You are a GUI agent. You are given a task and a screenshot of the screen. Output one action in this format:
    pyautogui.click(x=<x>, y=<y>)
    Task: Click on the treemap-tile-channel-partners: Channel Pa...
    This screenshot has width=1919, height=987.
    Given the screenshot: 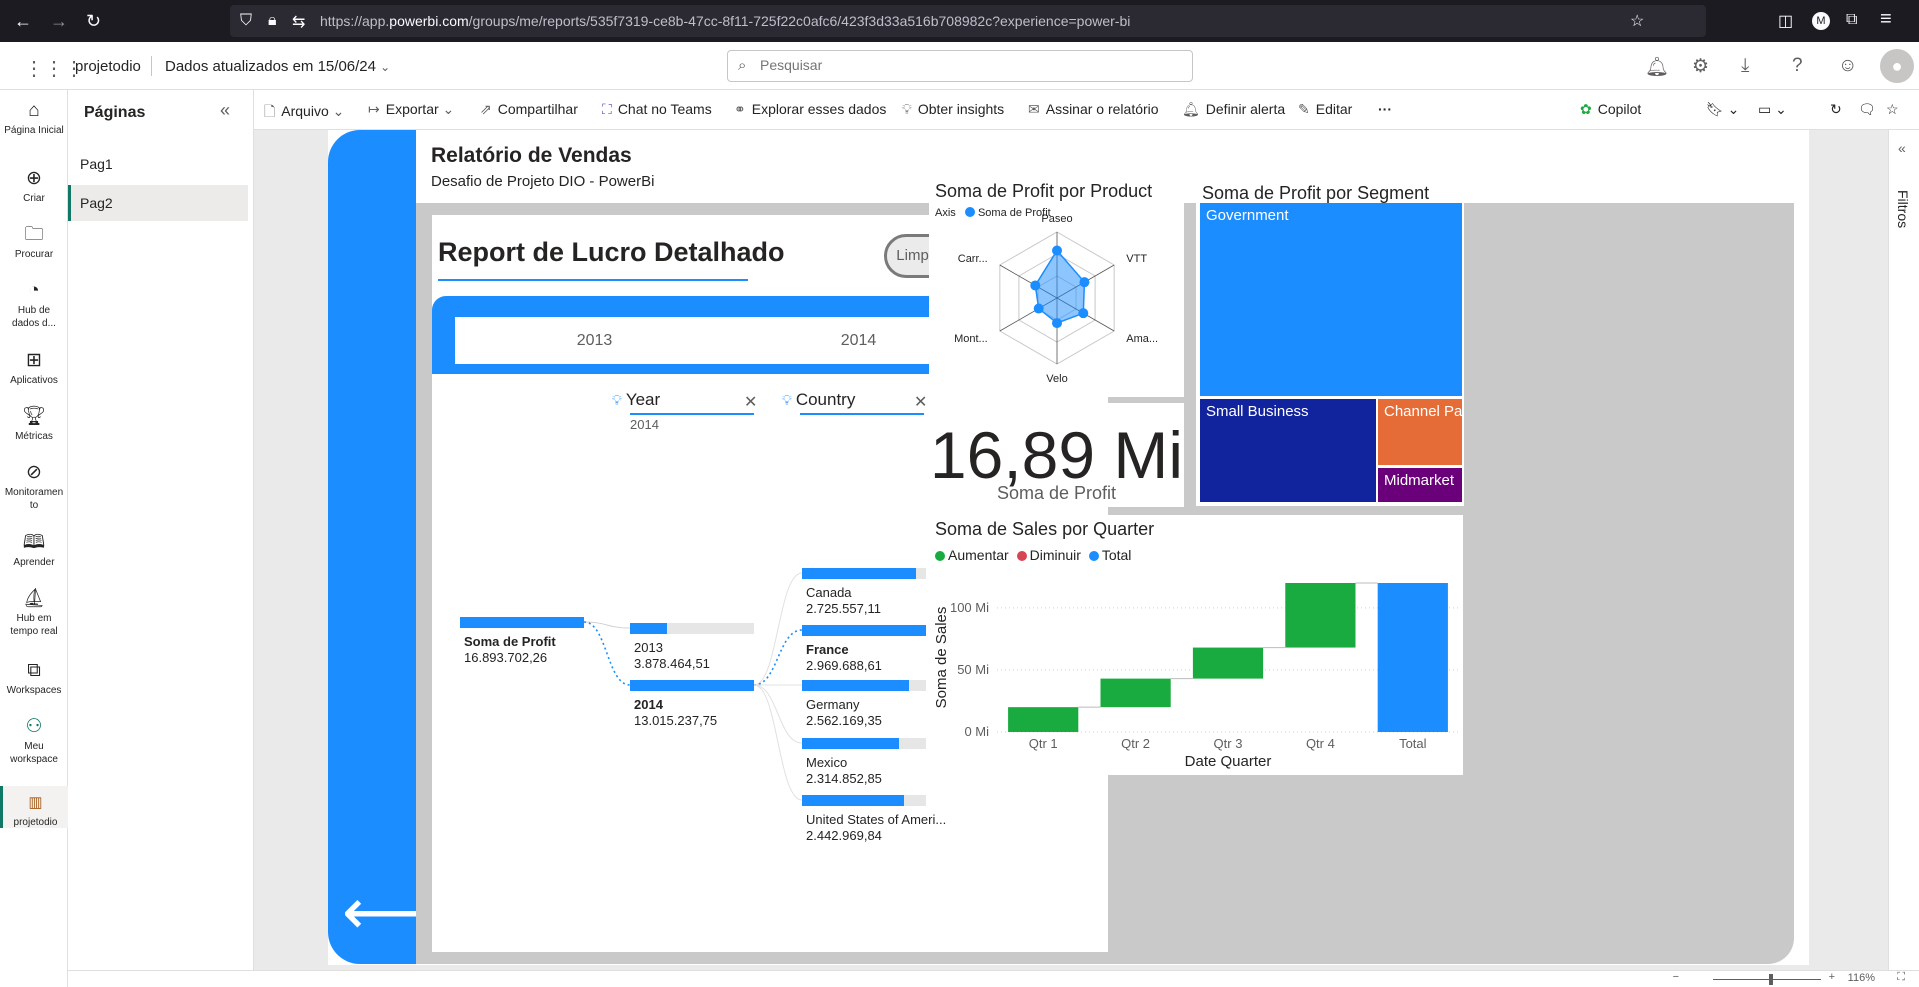 What is the action you would take?
    pyautogui.click(x=1420, y=432)
    